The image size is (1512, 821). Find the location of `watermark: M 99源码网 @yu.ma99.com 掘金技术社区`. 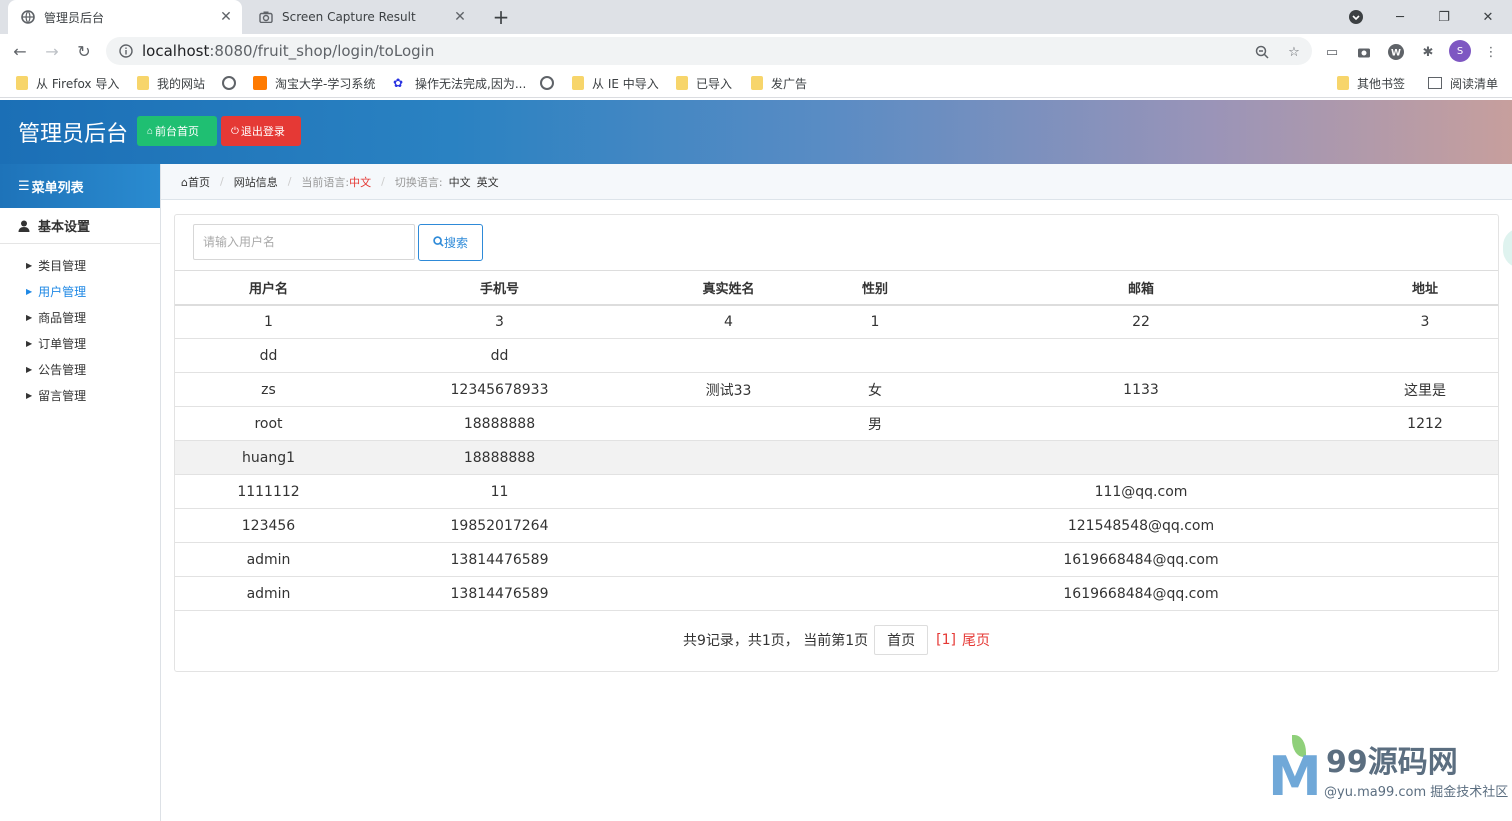

watermark: M 99源码网 @yu.ma99.com 掘金技术社区 is located at coordinates (1388, 778).